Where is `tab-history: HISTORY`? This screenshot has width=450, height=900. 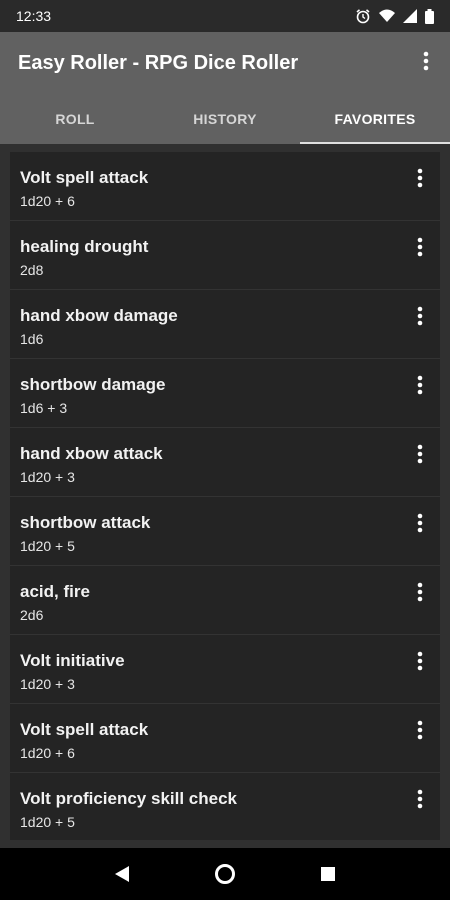 tab-history: HISTORY is located at coordinates (225, 119).